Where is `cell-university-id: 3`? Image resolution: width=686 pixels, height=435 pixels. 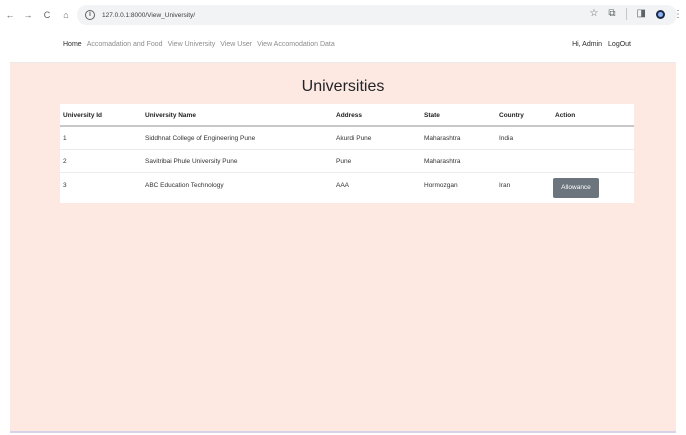
cell-university-id: 3 is located at coordinates (65, 185).